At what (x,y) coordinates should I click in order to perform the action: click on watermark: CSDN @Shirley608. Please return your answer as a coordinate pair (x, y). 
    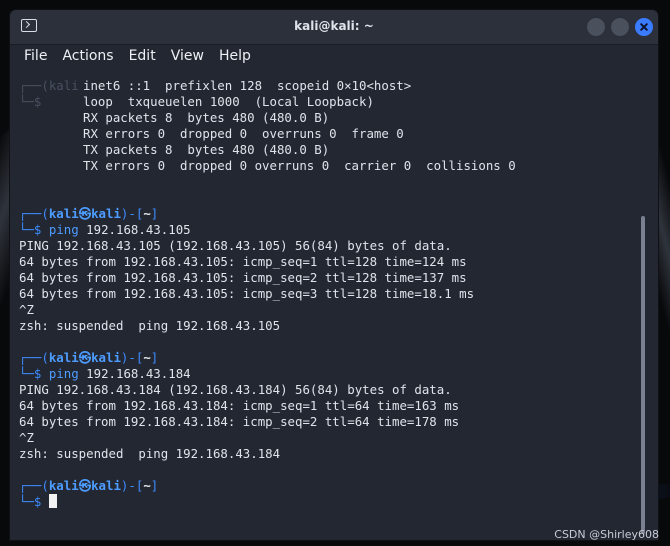
    Looking at the image, I should click on (606, 534).